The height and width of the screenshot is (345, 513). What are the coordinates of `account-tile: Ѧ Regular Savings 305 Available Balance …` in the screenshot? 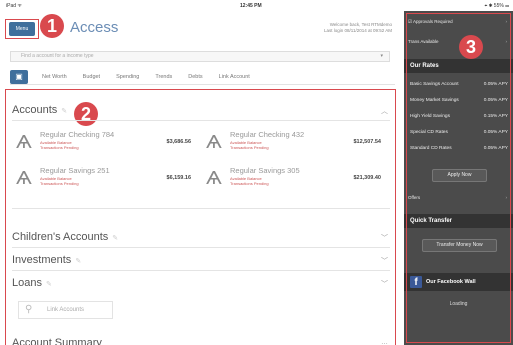 It's located at (293, 180).